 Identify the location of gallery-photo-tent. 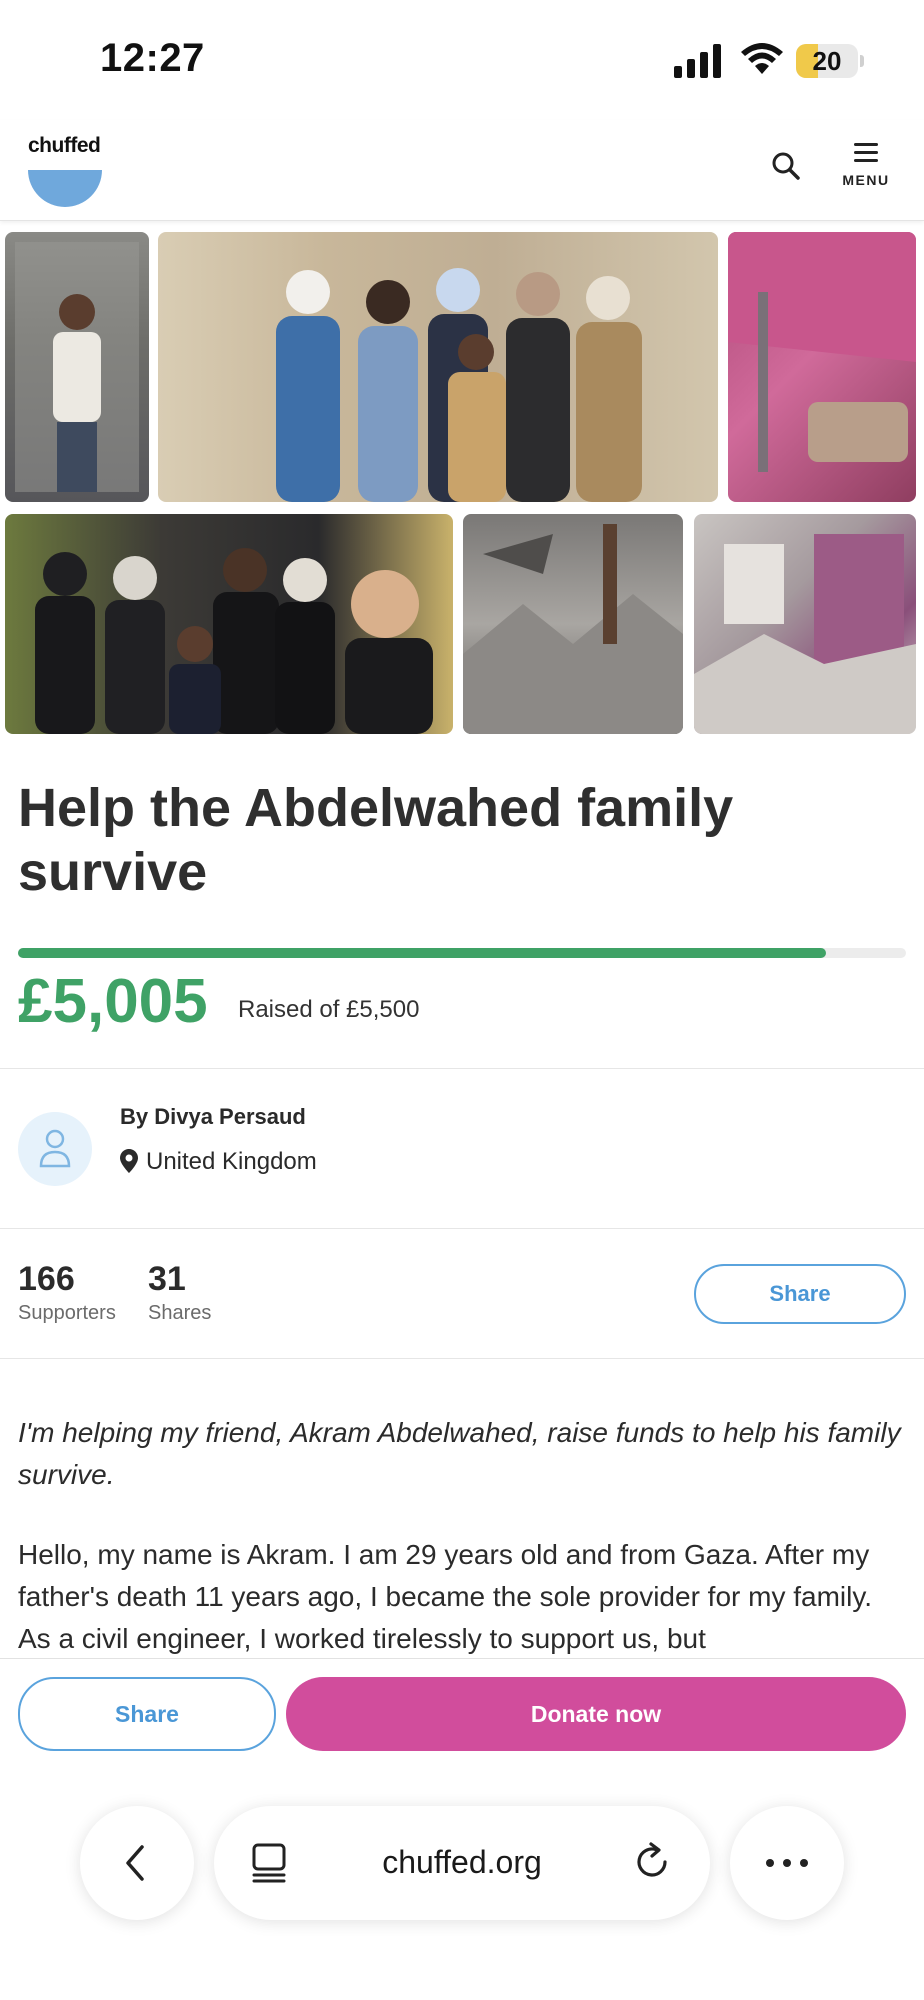
(822, 367).